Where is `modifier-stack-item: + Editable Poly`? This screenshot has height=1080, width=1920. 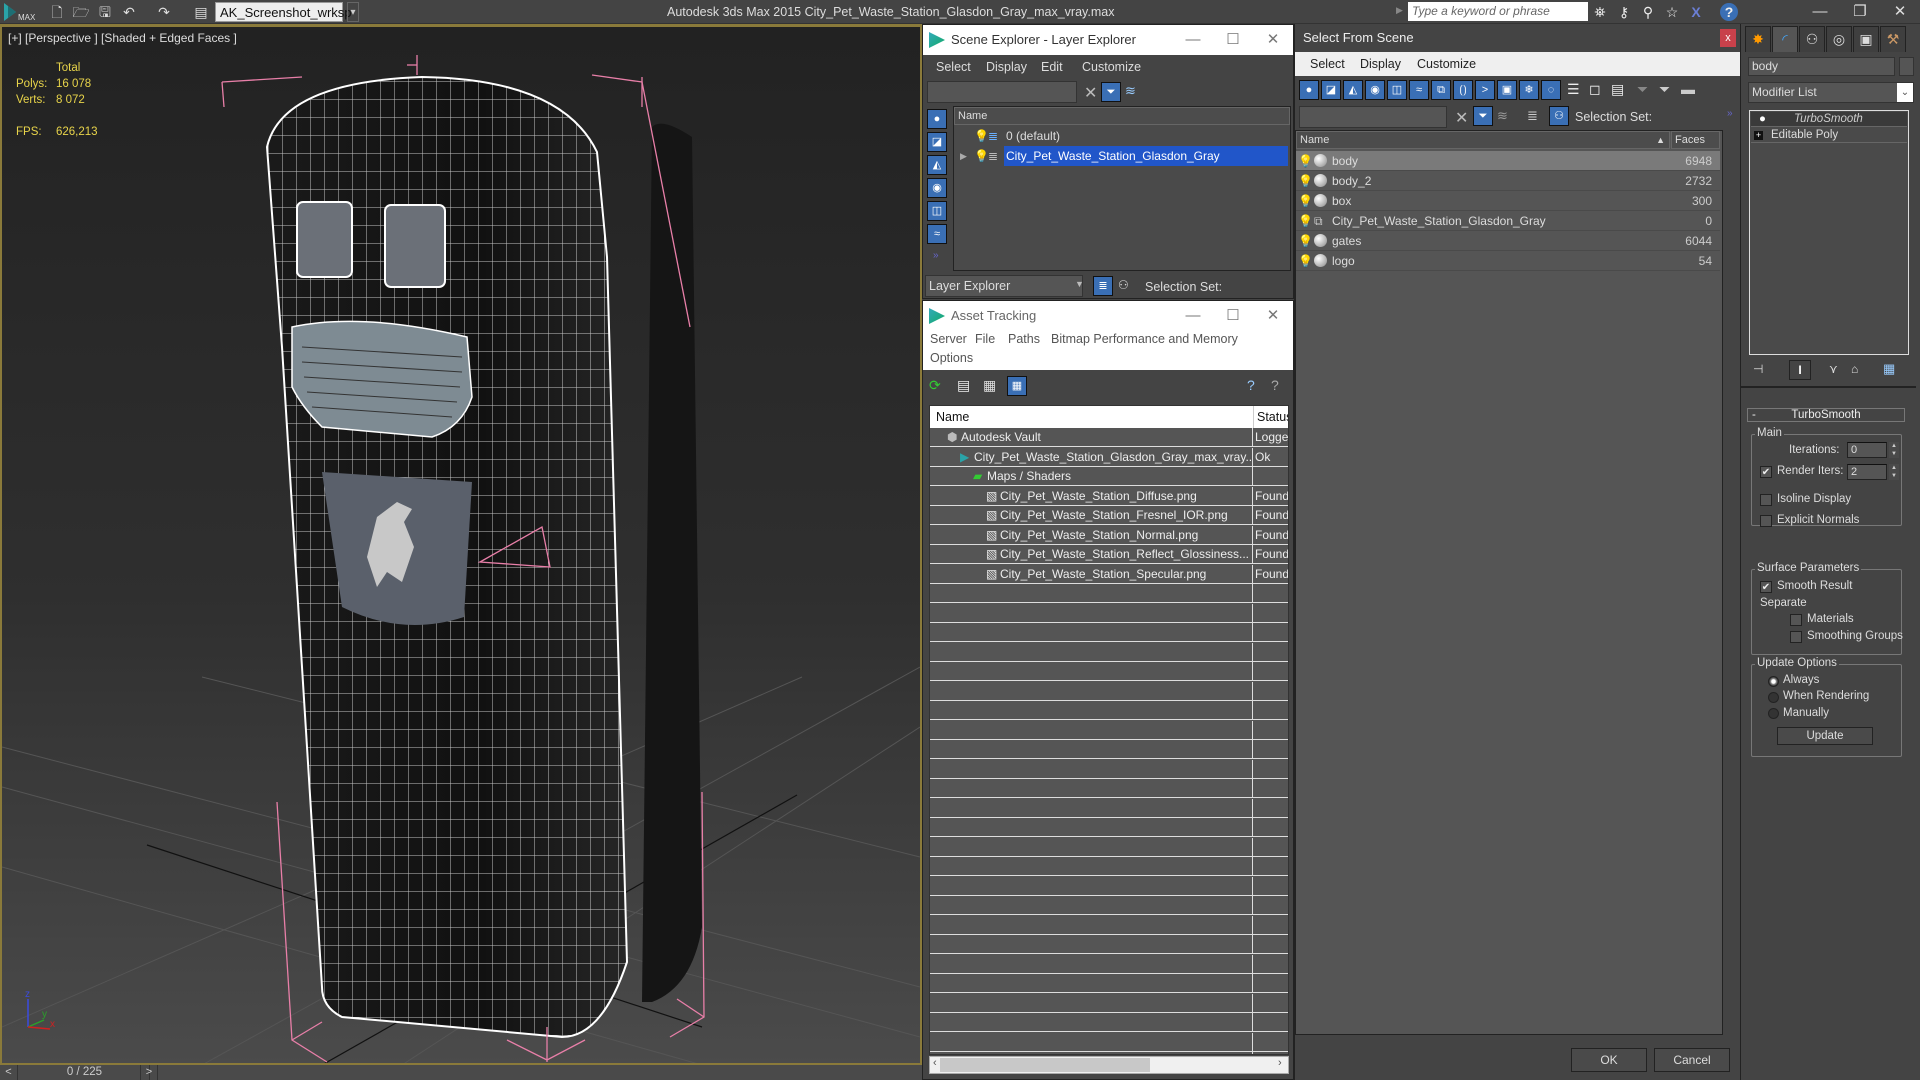 modifier-stack-item: + Editable Poly is located at coordinates (1829, 135).